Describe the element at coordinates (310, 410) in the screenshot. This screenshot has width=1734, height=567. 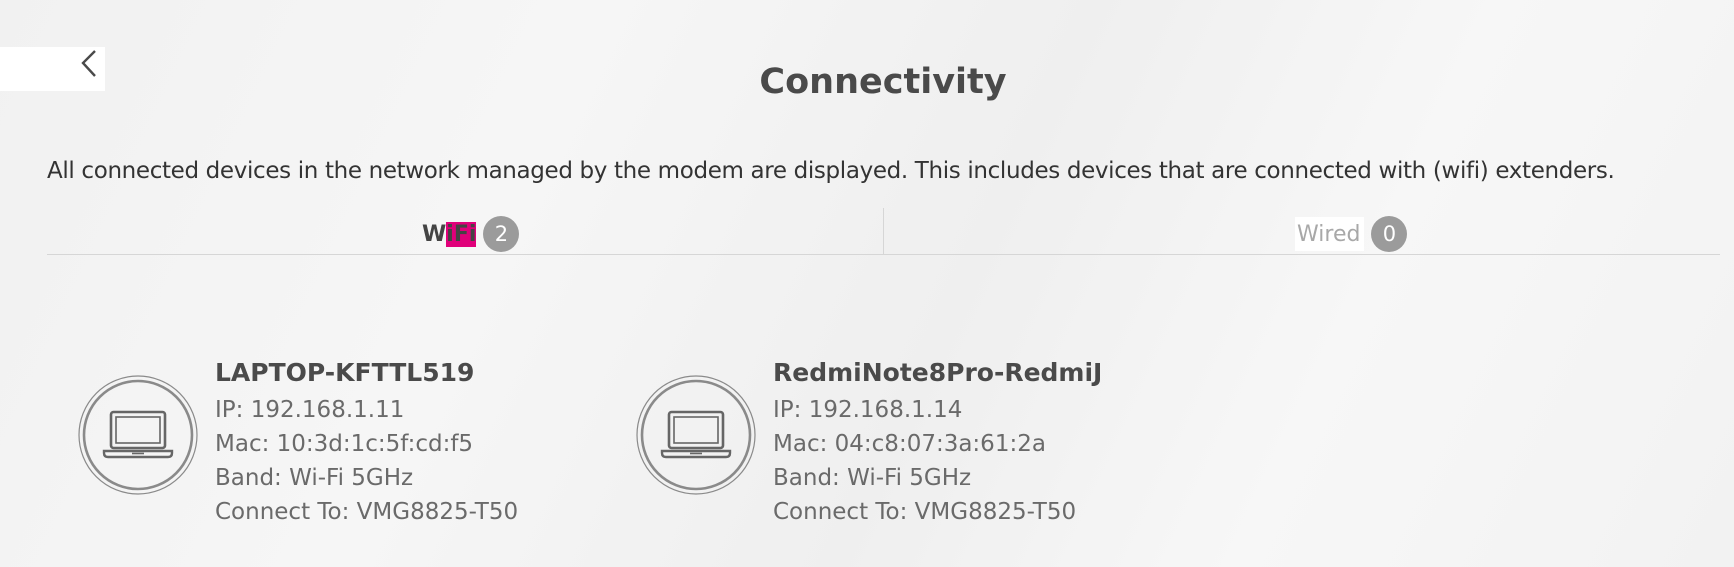
I see `device-ip: IP: 192.168.1.11` at that location.